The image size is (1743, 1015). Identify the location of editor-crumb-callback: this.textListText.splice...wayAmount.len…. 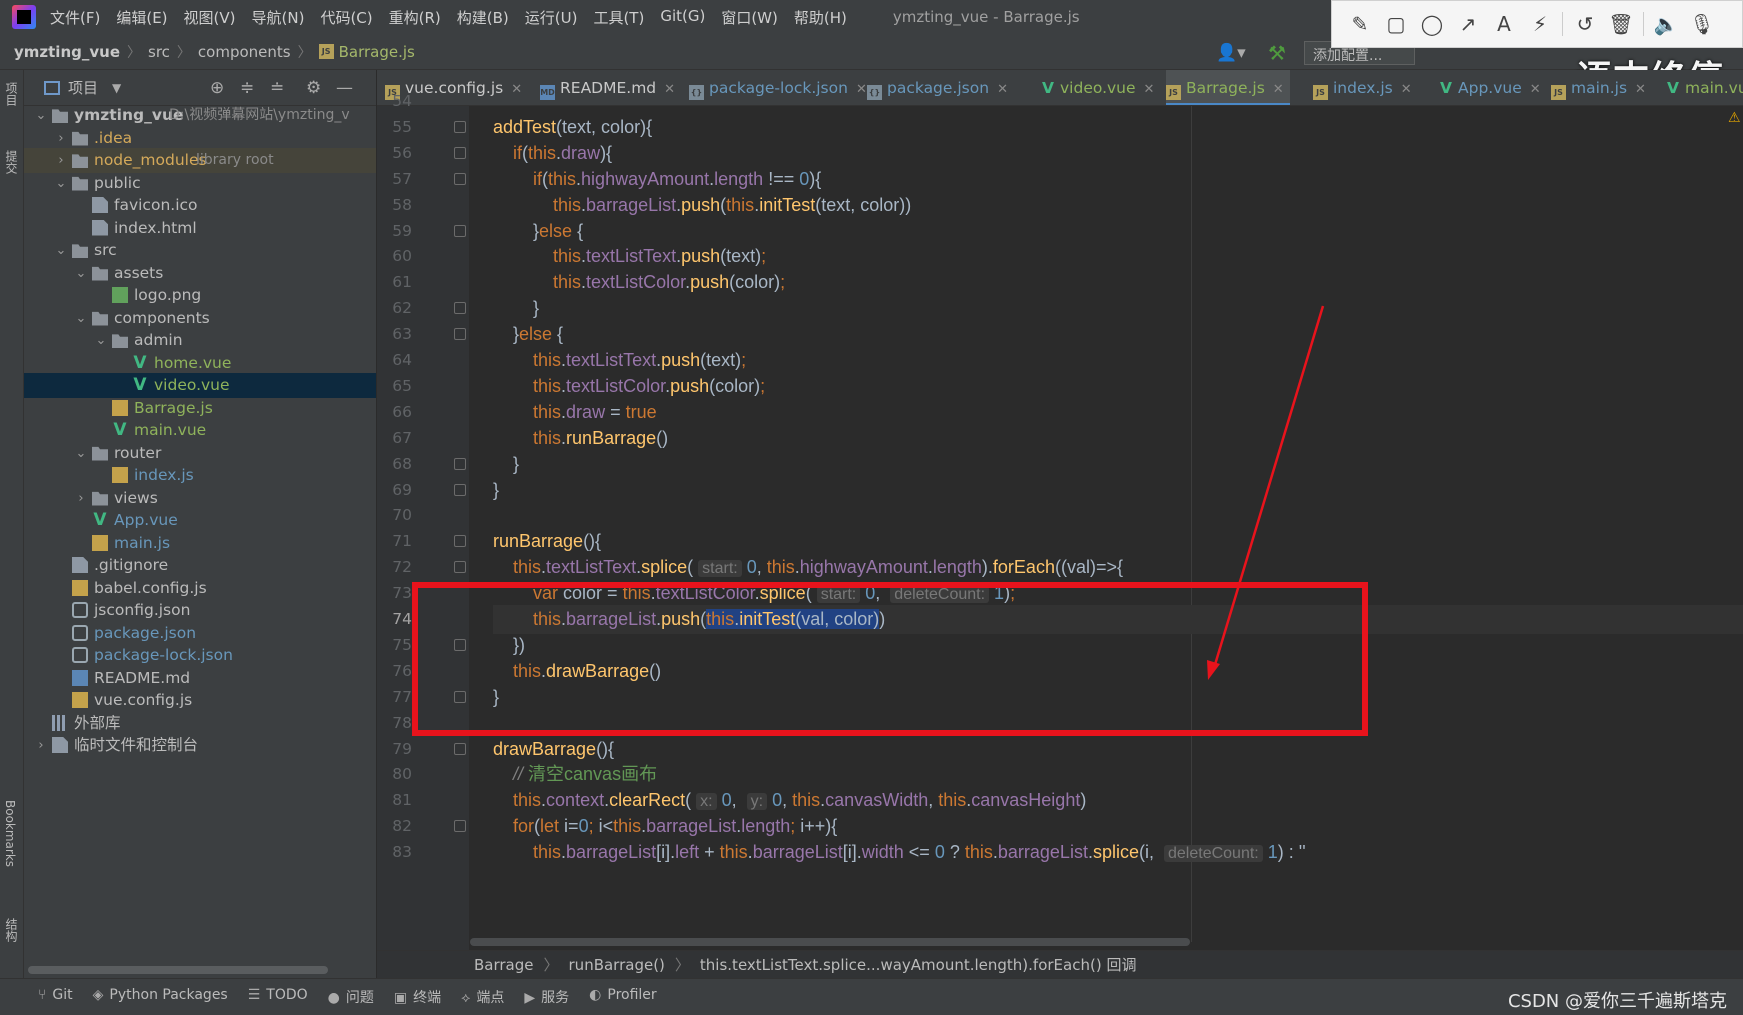
(918, 964).